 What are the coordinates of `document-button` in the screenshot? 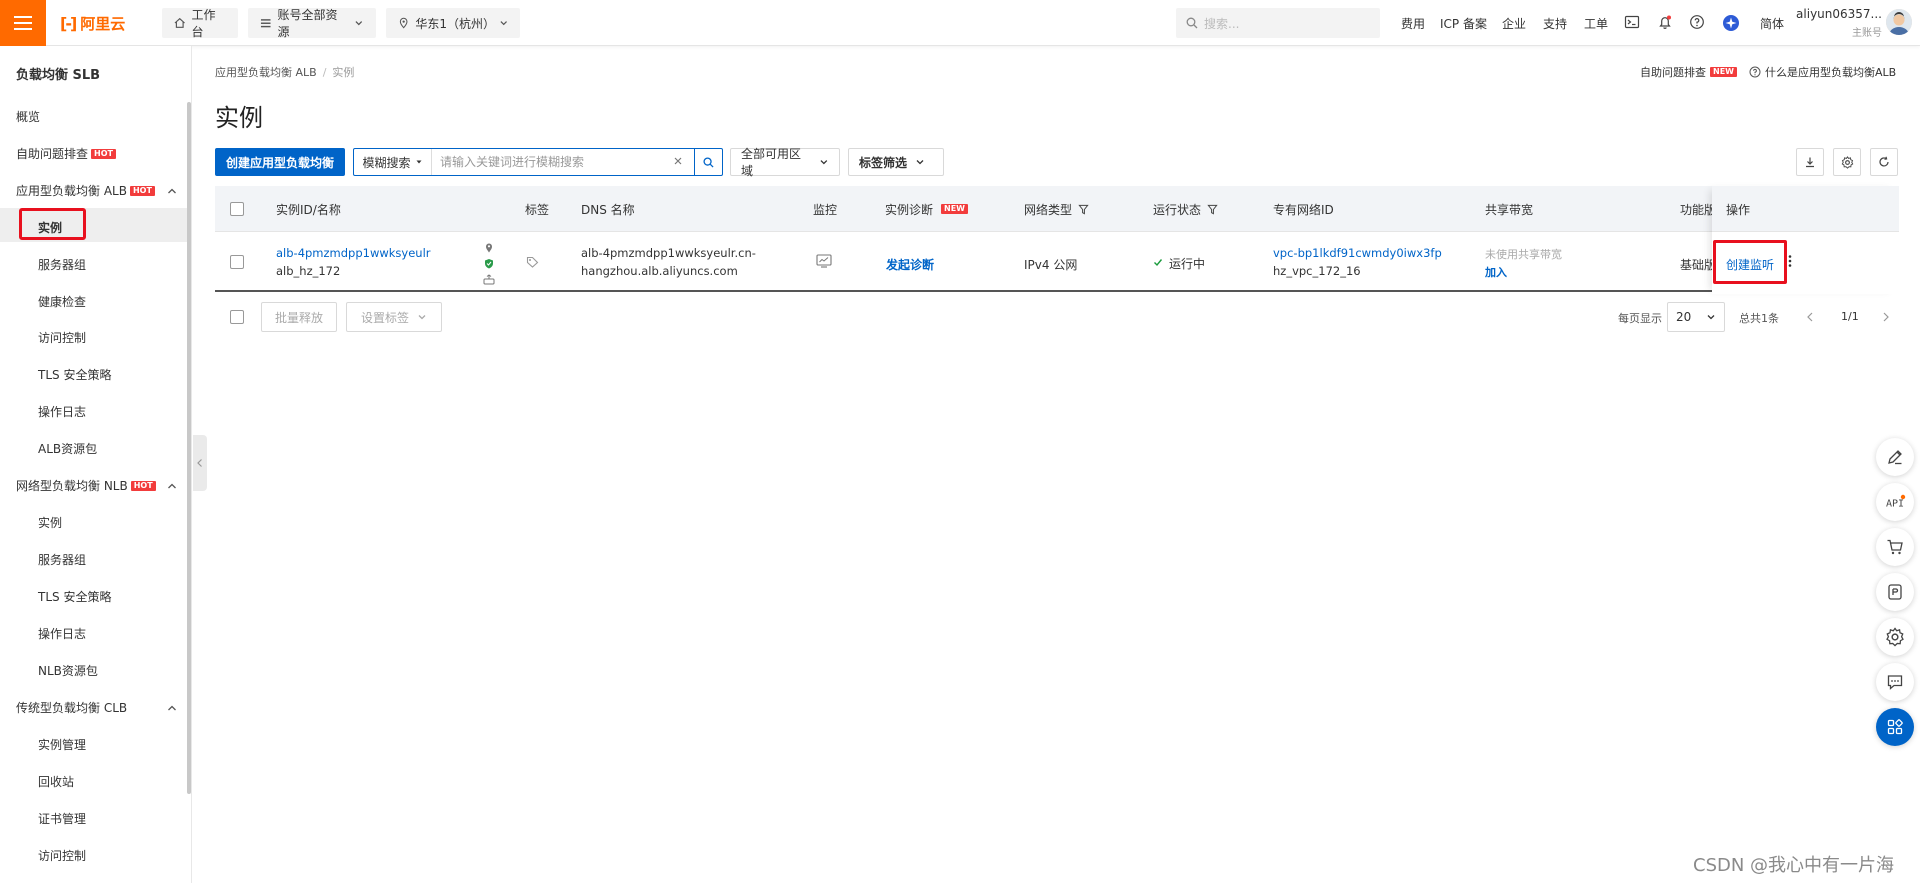 It's located at (1895, 592).